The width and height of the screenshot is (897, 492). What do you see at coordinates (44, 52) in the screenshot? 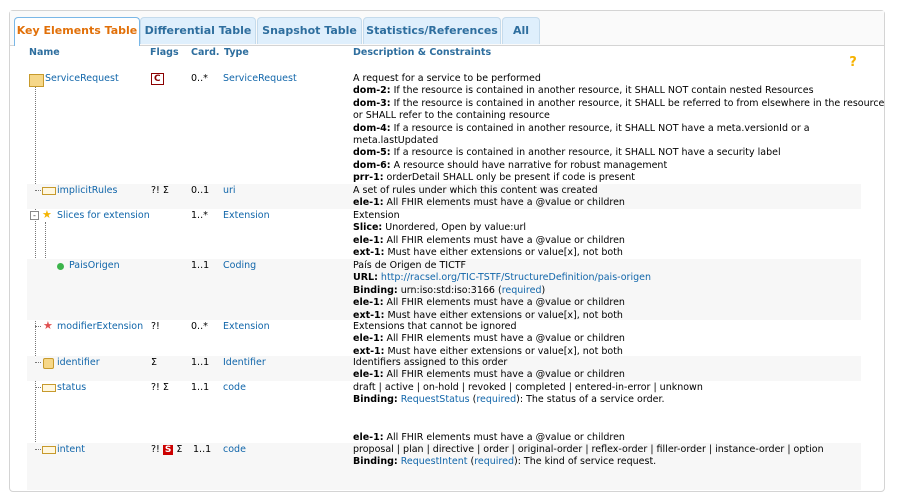
I see `column-header-name: Name` at bounding box center [44, 52].